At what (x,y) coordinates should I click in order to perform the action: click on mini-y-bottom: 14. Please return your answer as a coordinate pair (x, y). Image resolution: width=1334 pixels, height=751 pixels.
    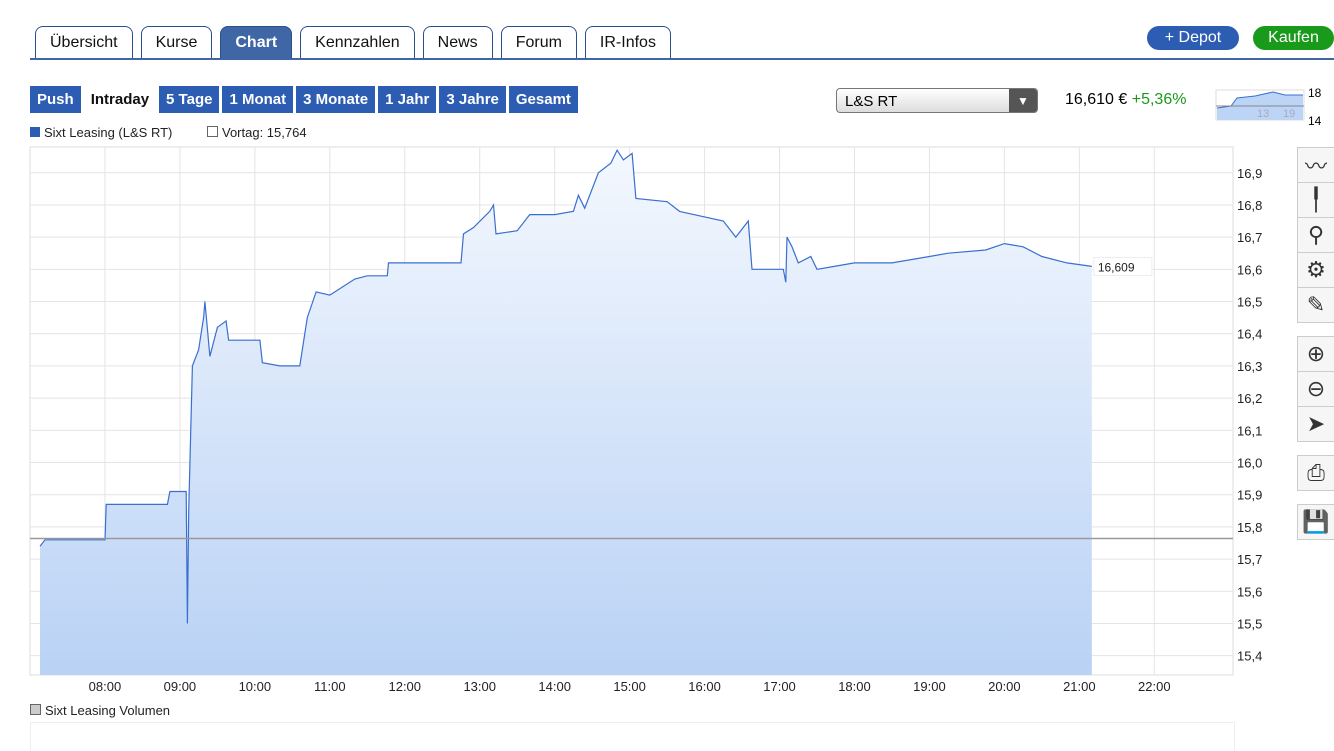
    Looking at the image, I should click on (1315, 120).